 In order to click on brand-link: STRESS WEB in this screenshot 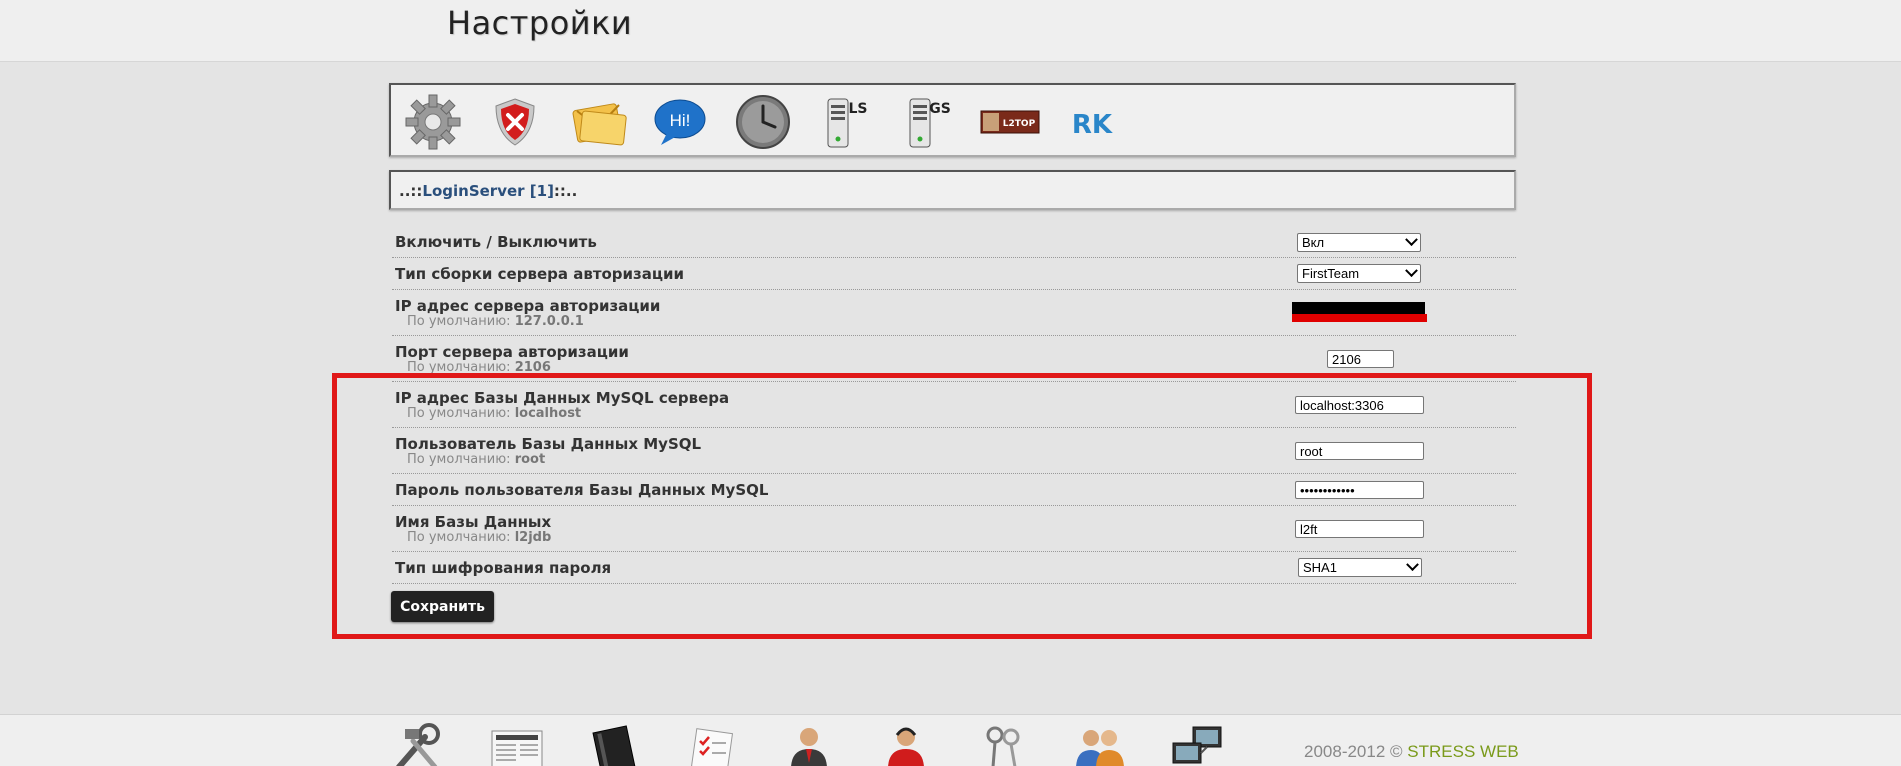, I will do `click(1462, 751)`.